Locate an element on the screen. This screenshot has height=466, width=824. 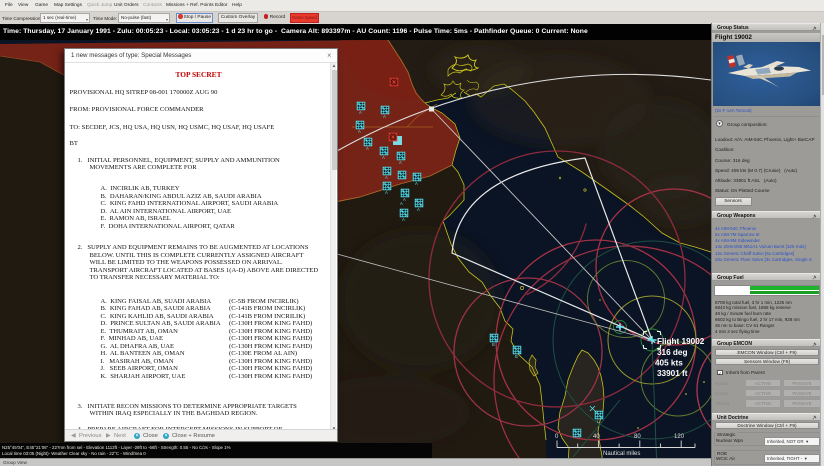
svg-text: Flight 19002 is located at coordinates (681, 341).